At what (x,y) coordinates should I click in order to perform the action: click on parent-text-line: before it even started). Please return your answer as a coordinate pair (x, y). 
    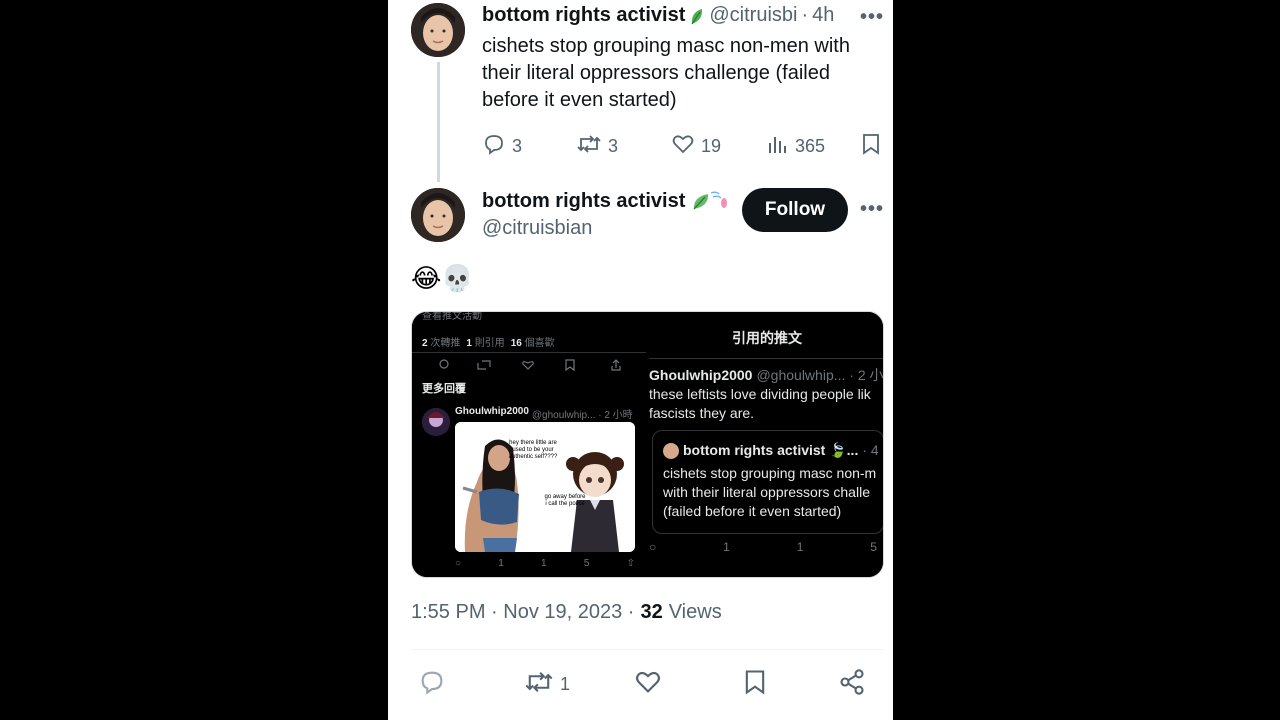
    Looking at the image, I should click on (579, 100).